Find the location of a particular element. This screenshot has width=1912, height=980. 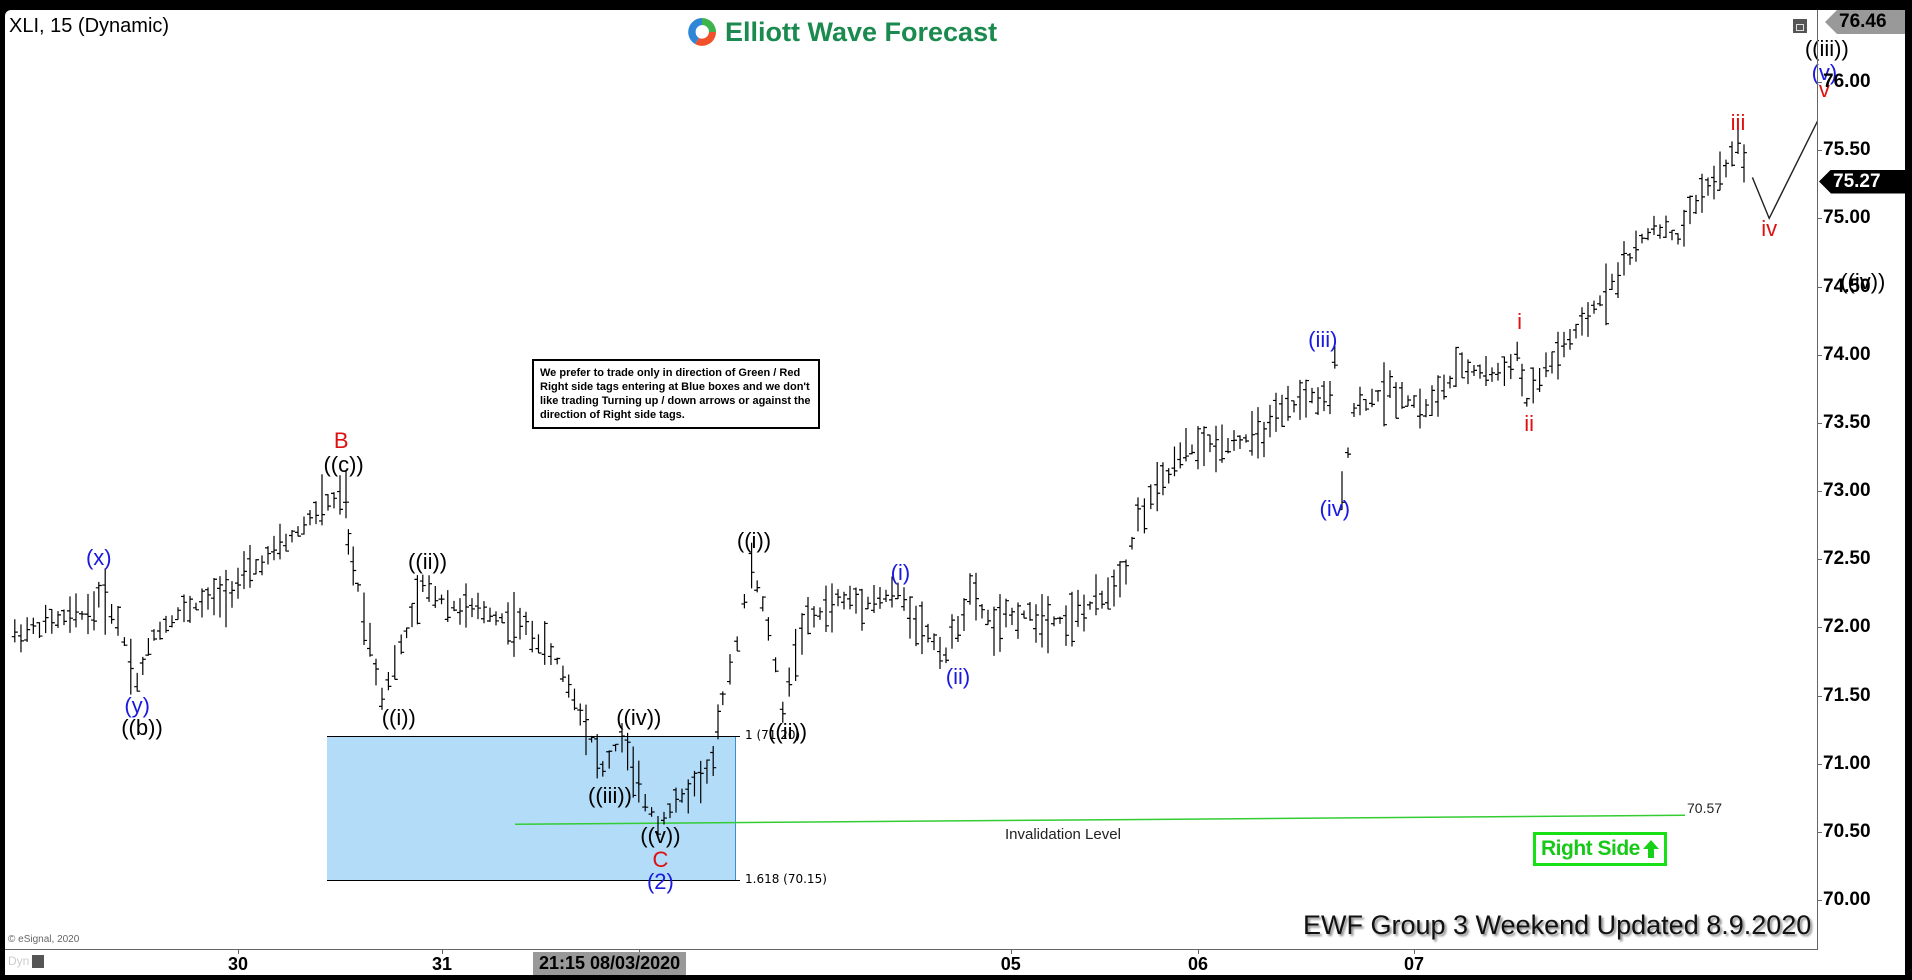

price-tick-label: 74.00 is located at coordinates (1847, 354).